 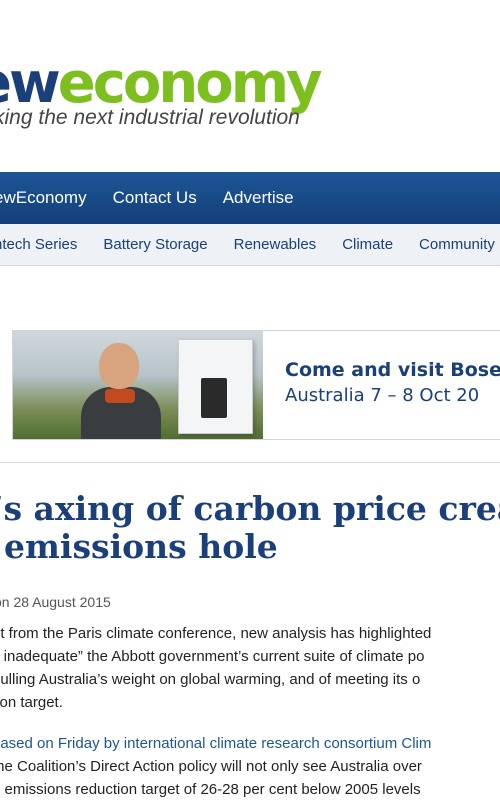 What do you see at coordinates (43, 198) in the screenshot?
I see `nav-item-reneweconomy: ewEconomy` at bounding box center [43, 198].